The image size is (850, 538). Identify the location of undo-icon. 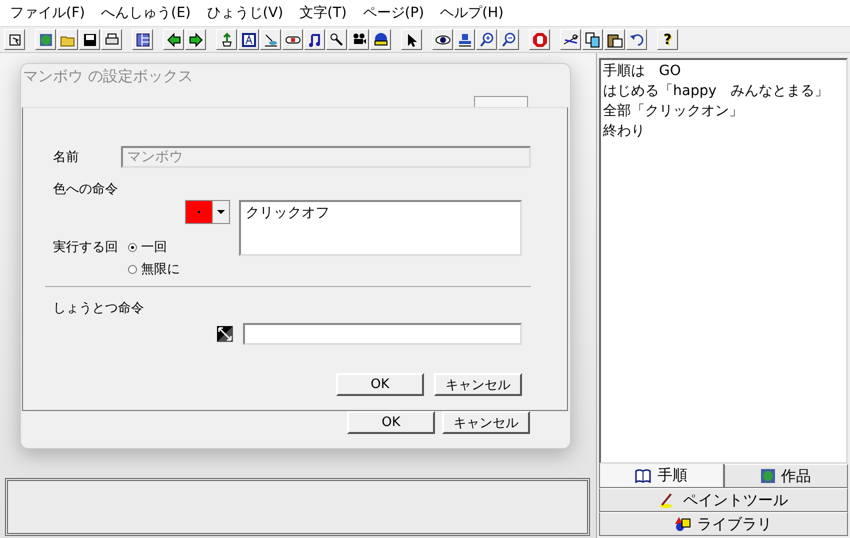
(636, 40).